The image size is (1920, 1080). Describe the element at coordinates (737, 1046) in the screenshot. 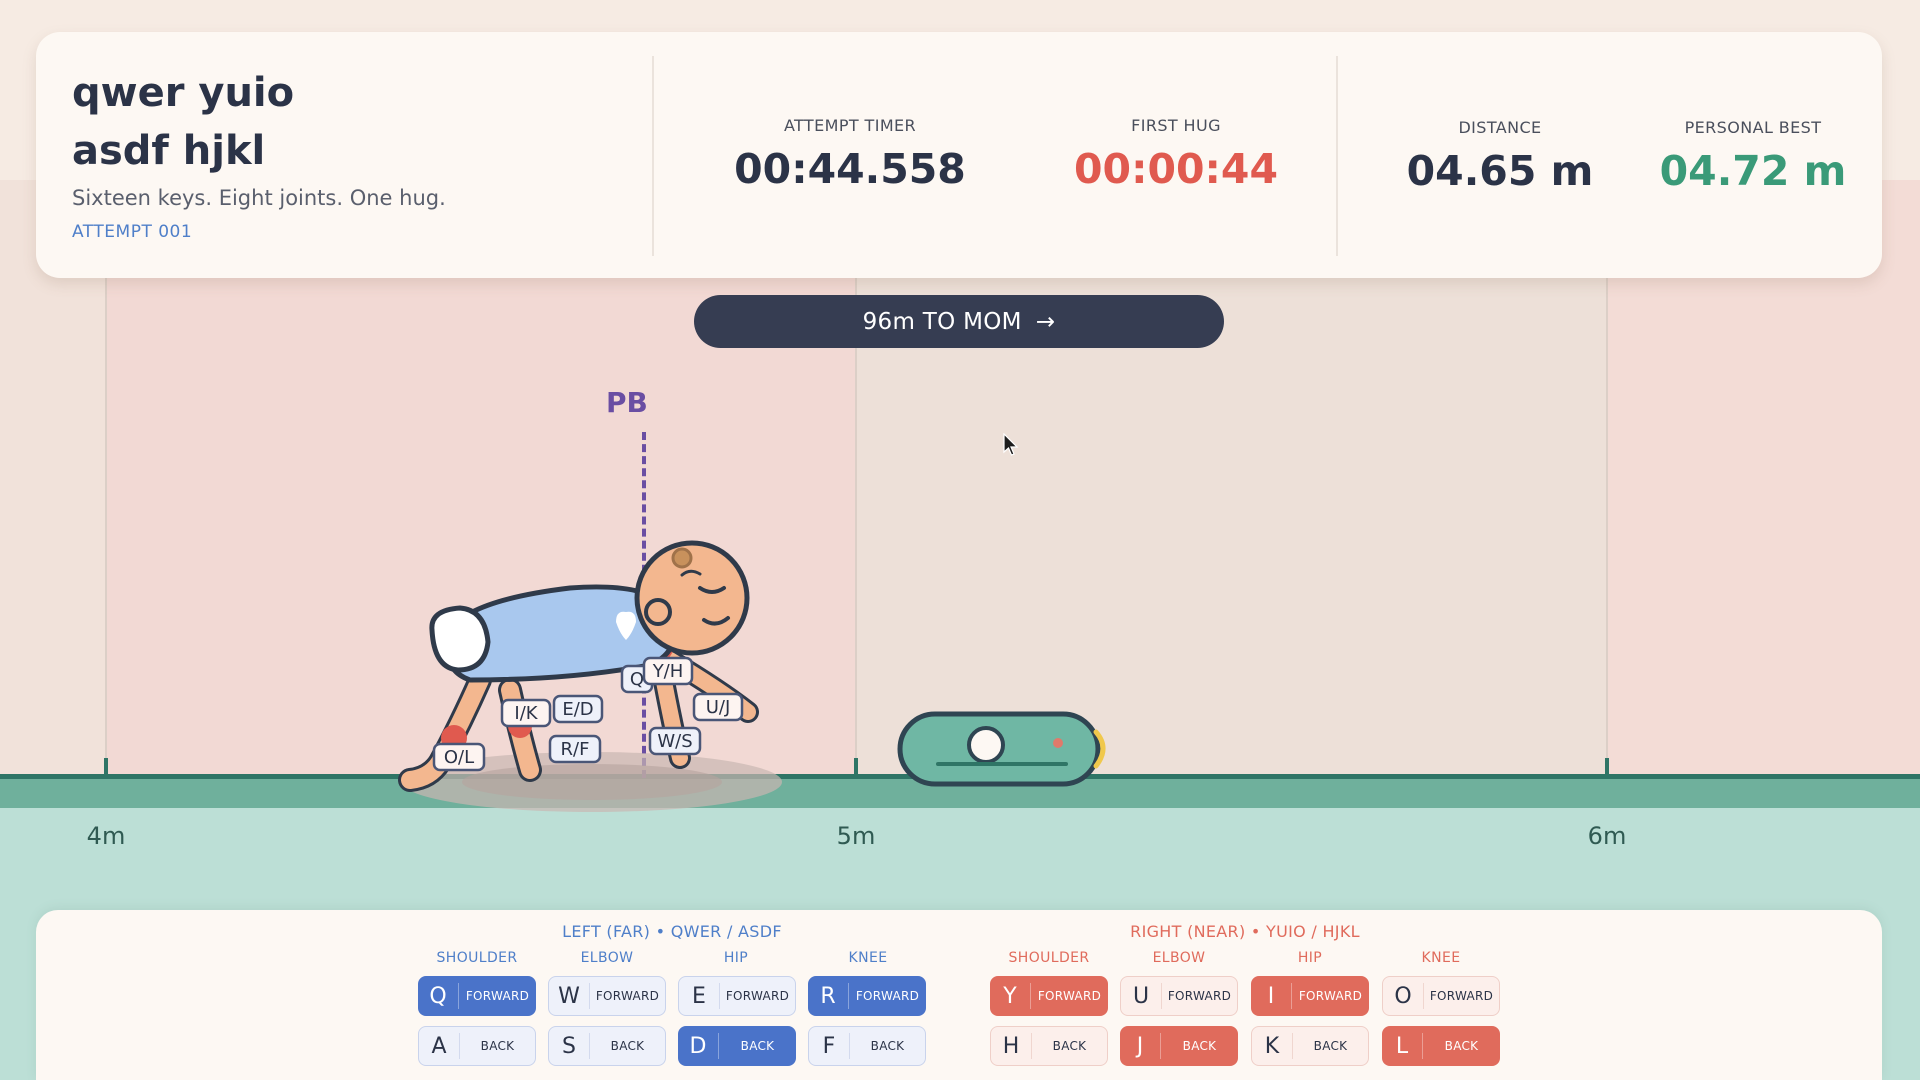

I see `key-d-back-button: D BACK` at that location.